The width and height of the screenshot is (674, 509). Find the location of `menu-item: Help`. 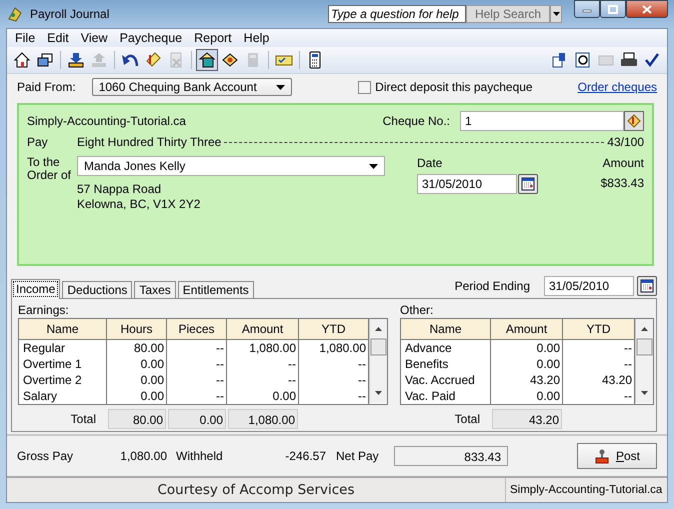

menu-item: Help is located at coordinates (257, 37).